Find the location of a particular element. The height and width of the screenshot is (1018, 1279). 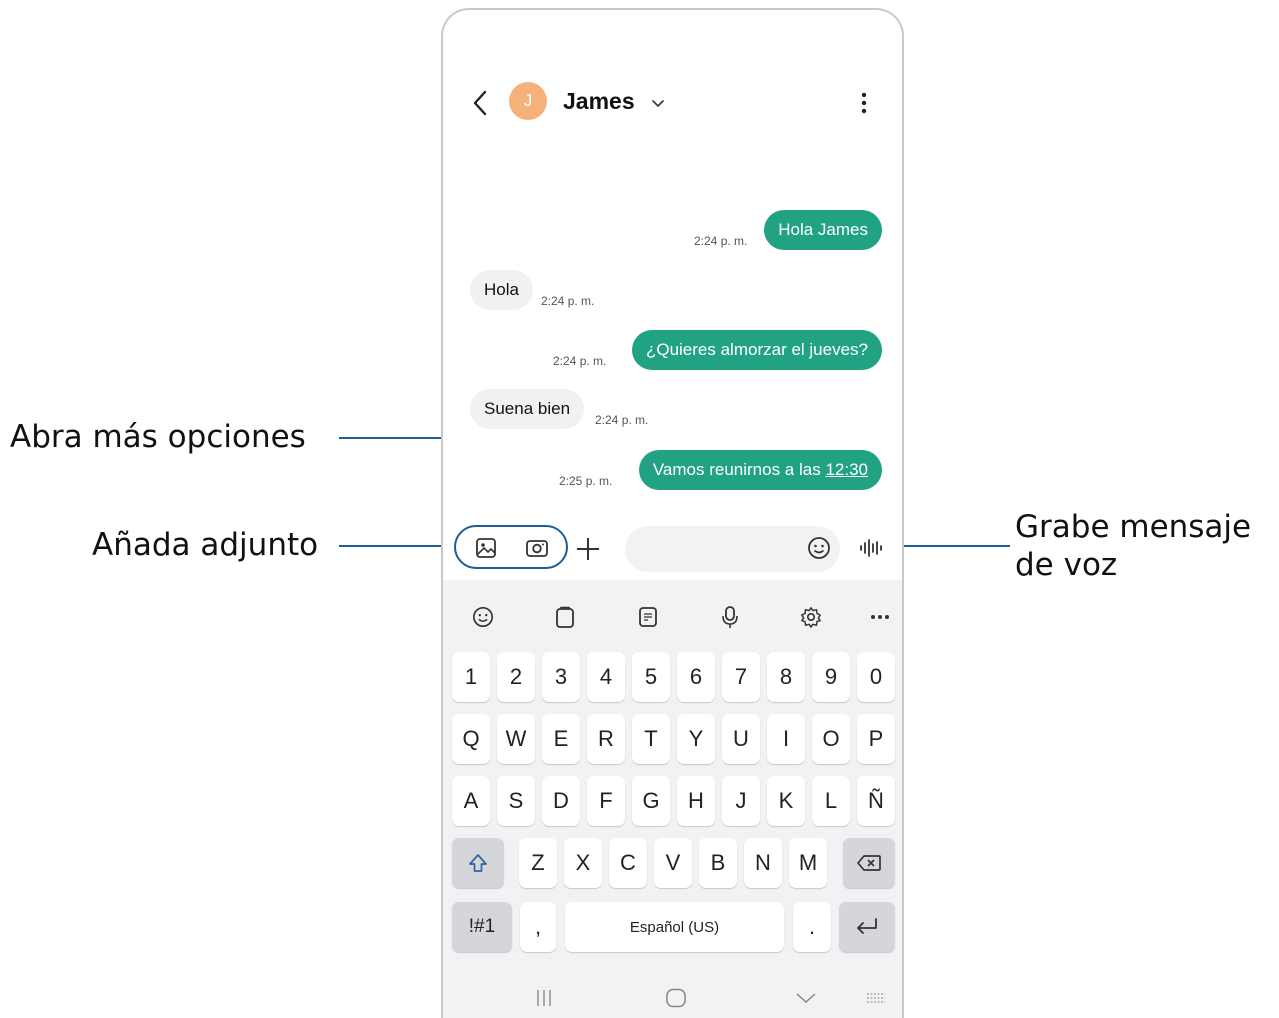

callout-voice-line1: Grabe mensaje is located at coordinates (1133, 527).